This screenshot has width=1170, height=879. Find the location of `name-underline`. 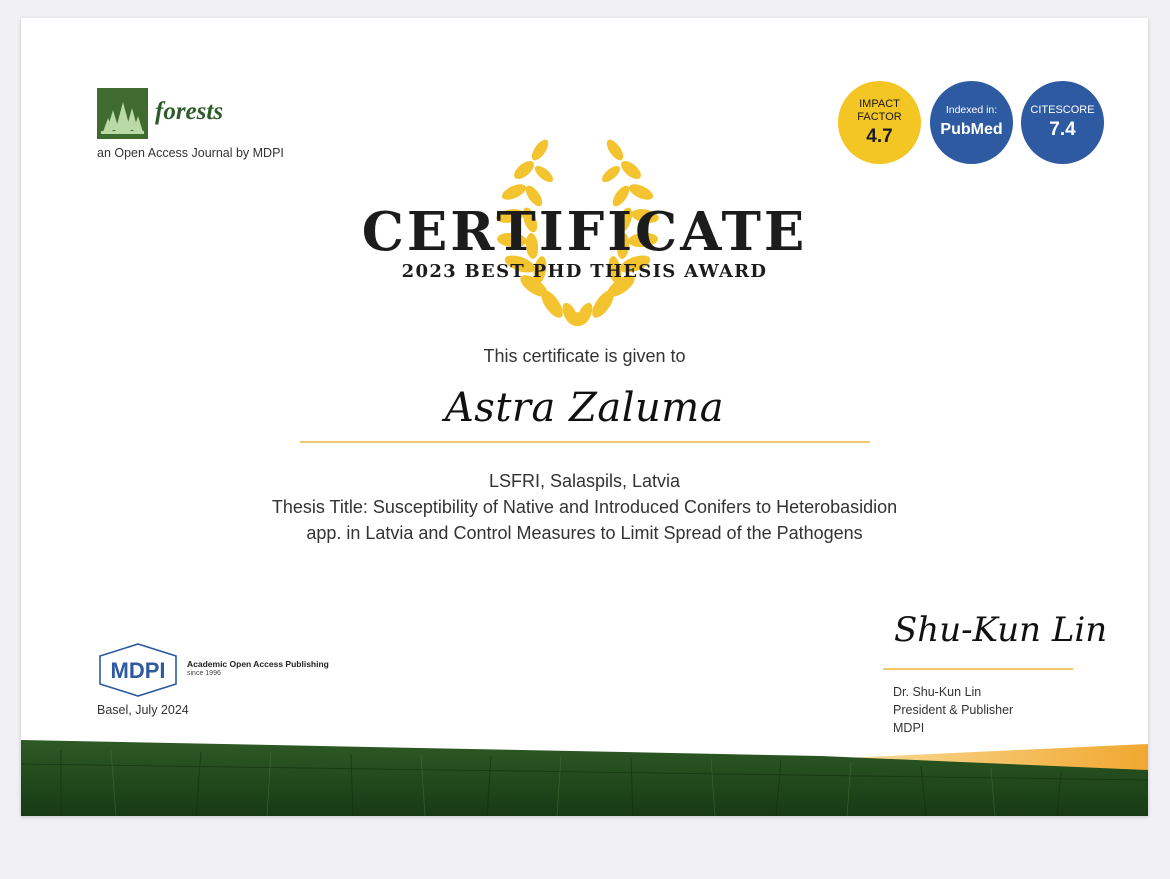

name-underline is located at coordinates (585, 442).